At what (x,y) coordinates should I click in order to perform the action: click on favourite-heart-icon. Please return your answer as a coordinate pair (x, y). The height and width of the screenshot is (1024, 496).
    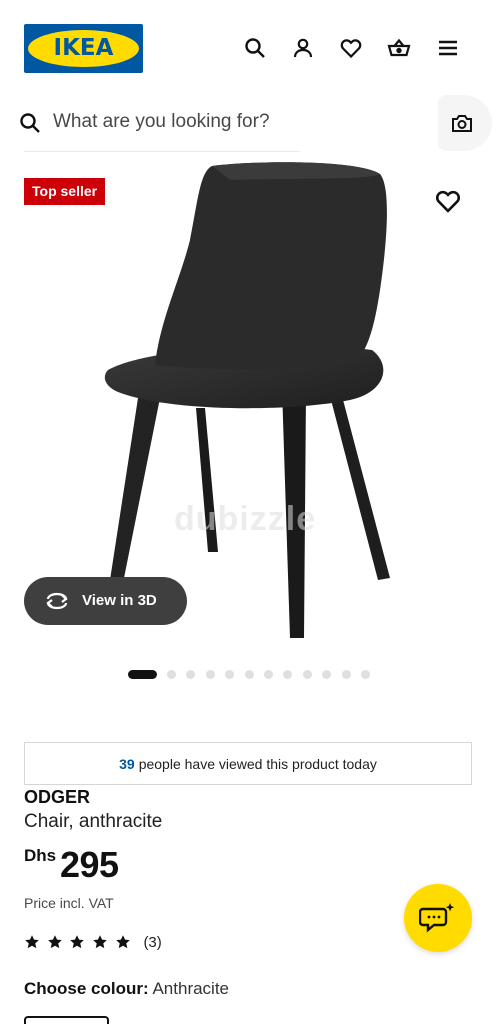
    Looking at the image, I should click on (448, 201).